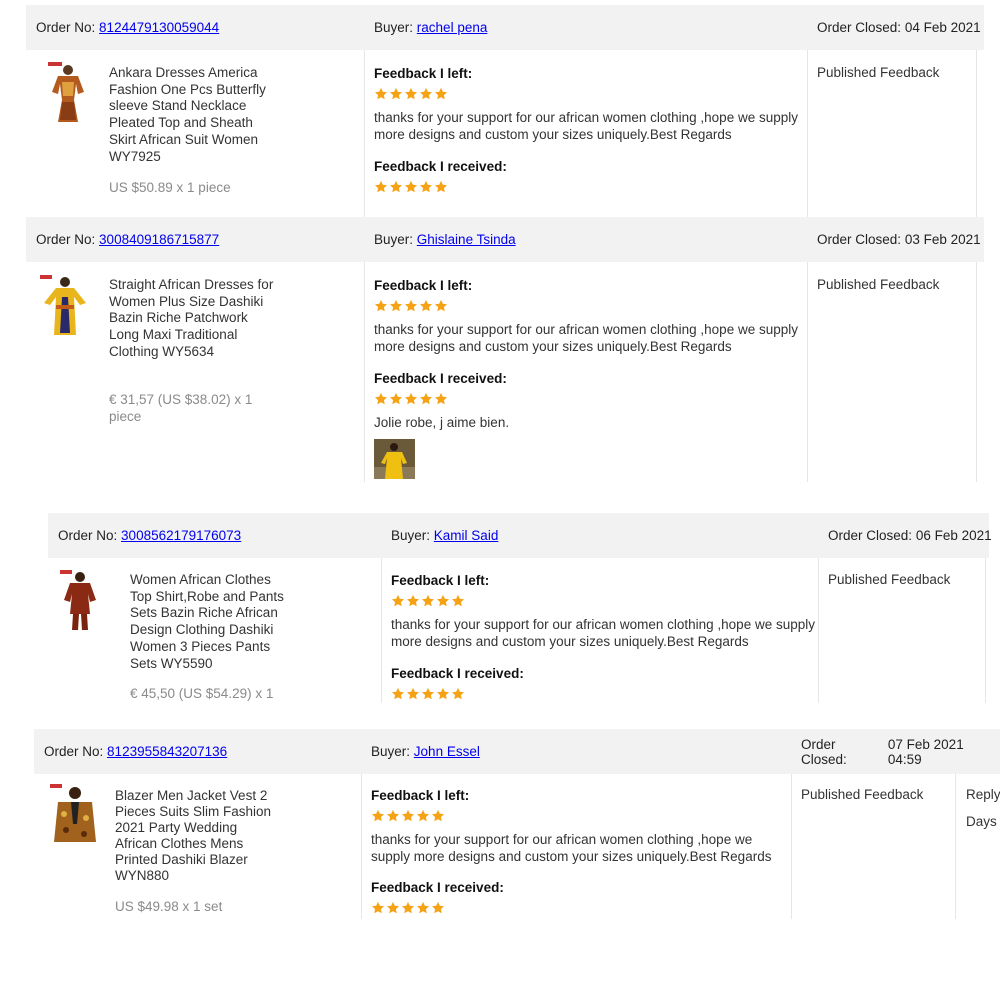 This screenshot has height=1000, width=1000. Describe the element at coordinates (899, 27) in the screenshot. I see `order-closed: Order Closed: 04 Feb 2021` at that location.